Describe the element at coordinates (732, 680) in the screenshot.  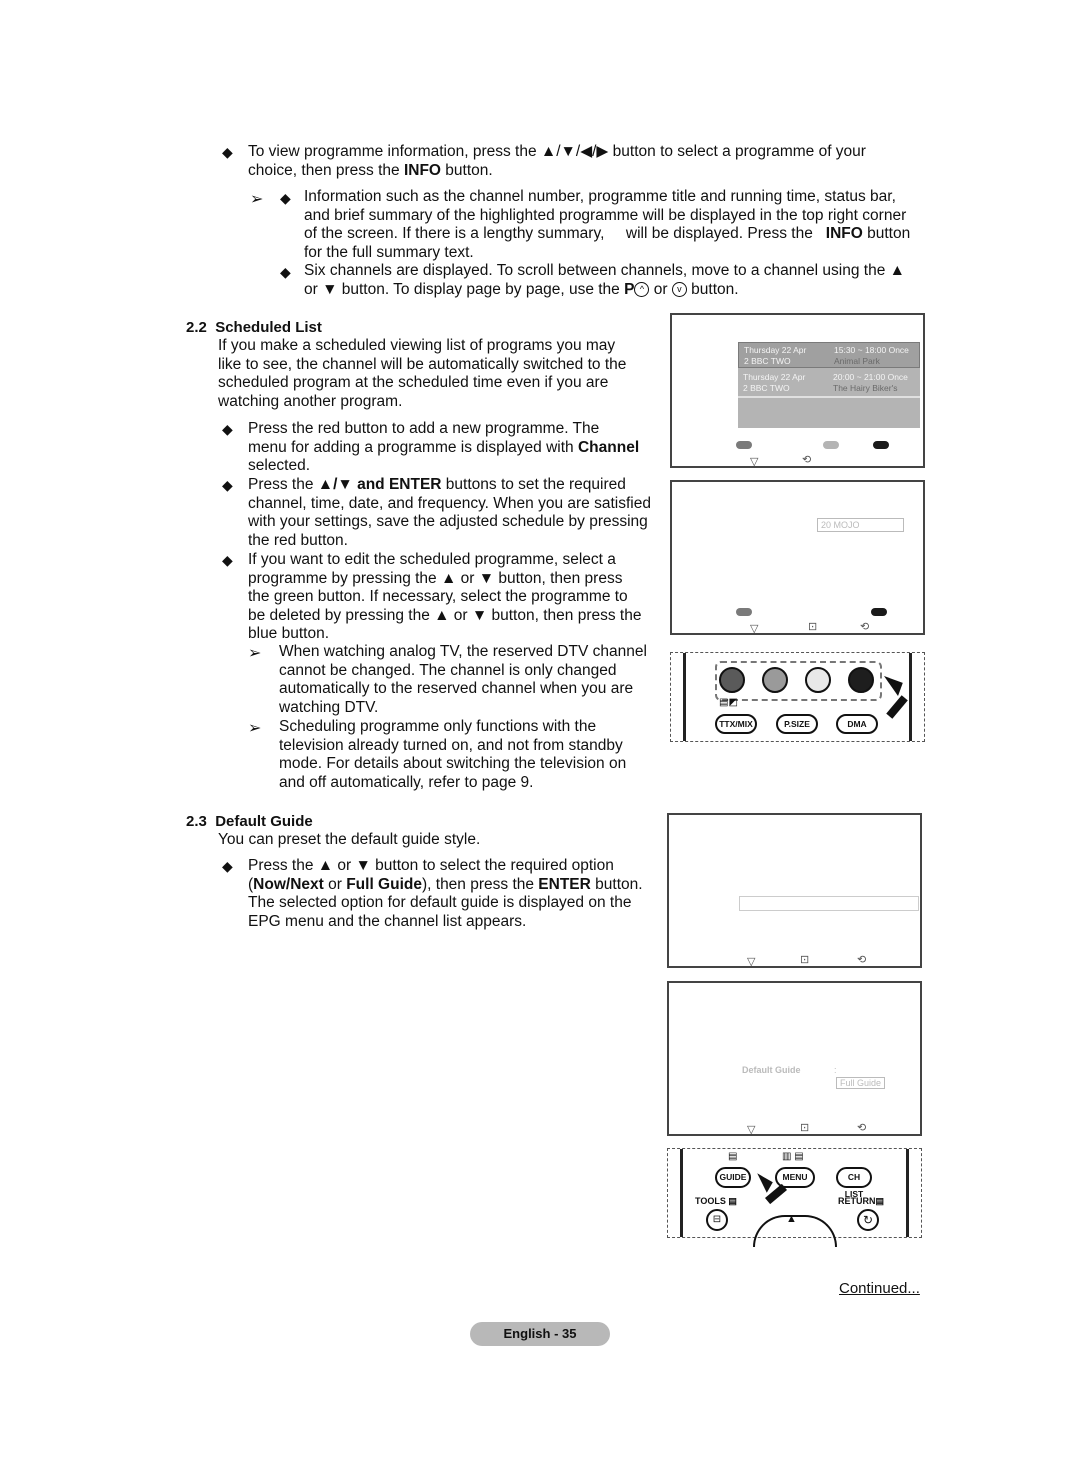
I see `red-button` at that location.